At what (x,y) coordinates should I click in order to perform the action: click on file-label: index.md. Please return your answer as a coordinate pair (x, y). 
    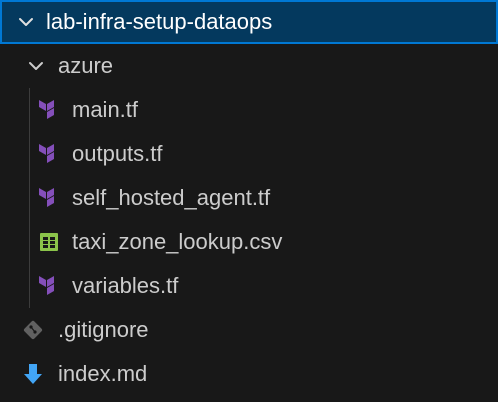
    Looking at the image, I should click on (103, 373).